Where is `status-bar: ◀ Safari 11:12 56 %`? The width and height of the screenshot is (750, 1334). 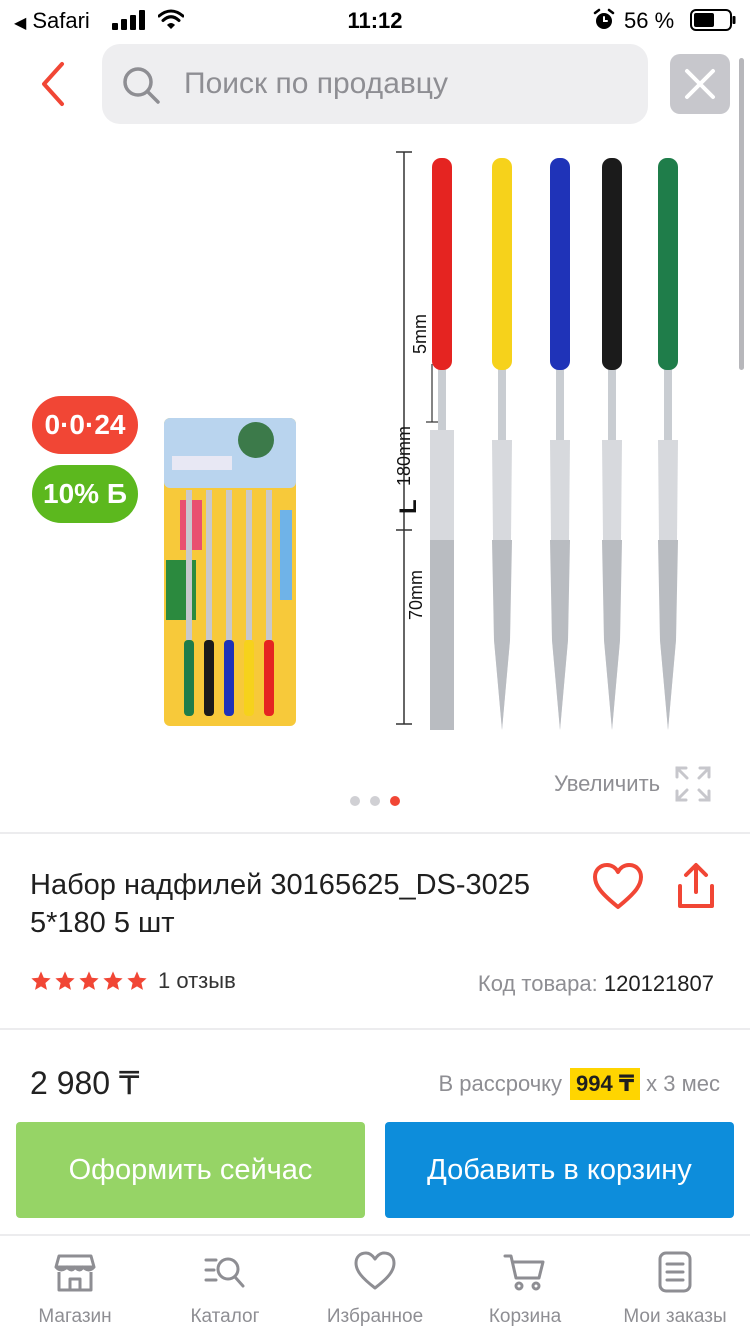
status-bar: ◀ Safari 11:12 56 % is located at coordinates (375, 20).